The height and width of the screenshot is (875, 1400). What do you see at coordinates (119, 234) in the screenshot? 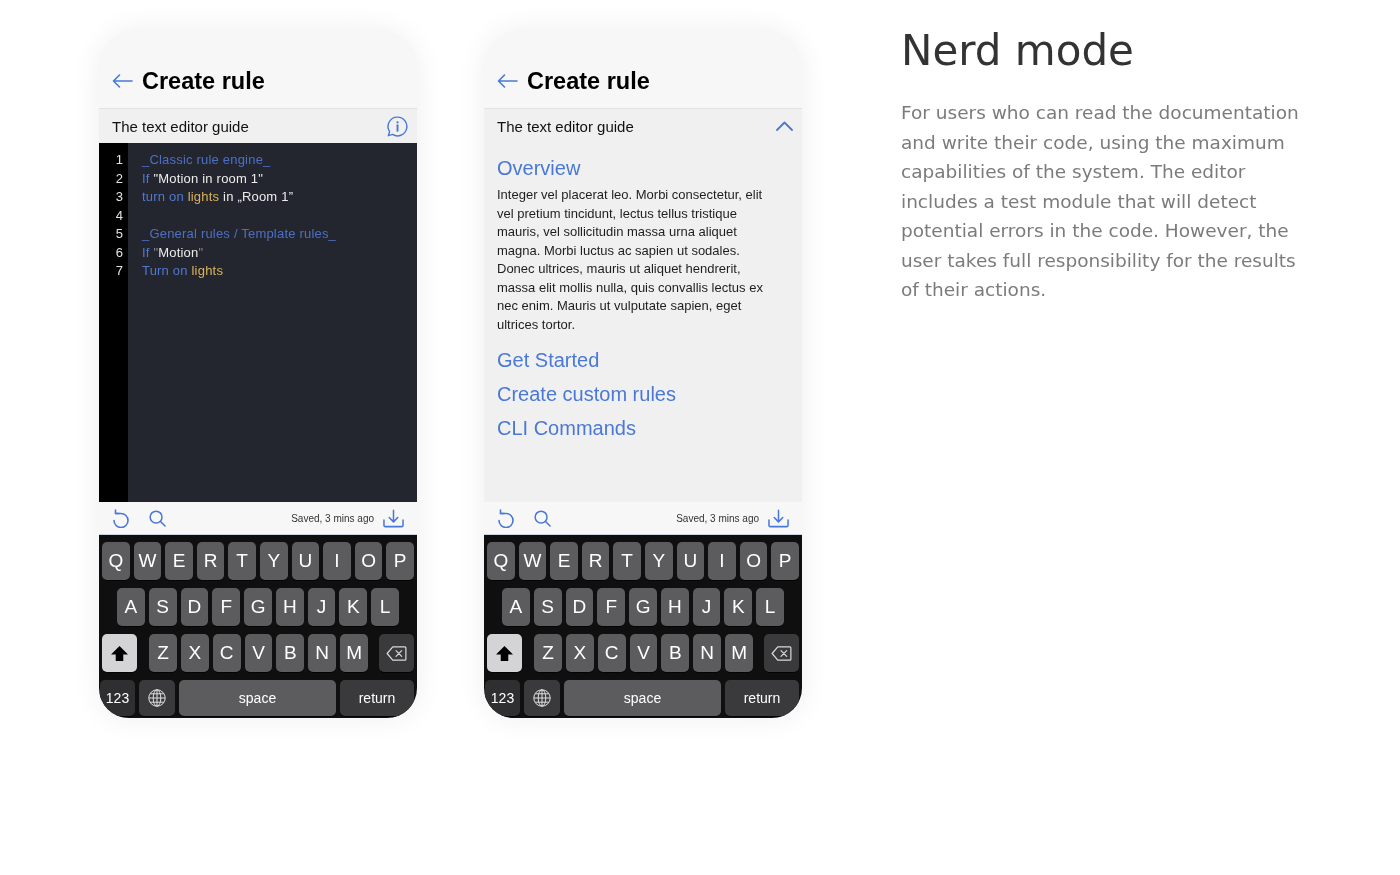
I see `line-number: 5` at bounding box center [119, 234].